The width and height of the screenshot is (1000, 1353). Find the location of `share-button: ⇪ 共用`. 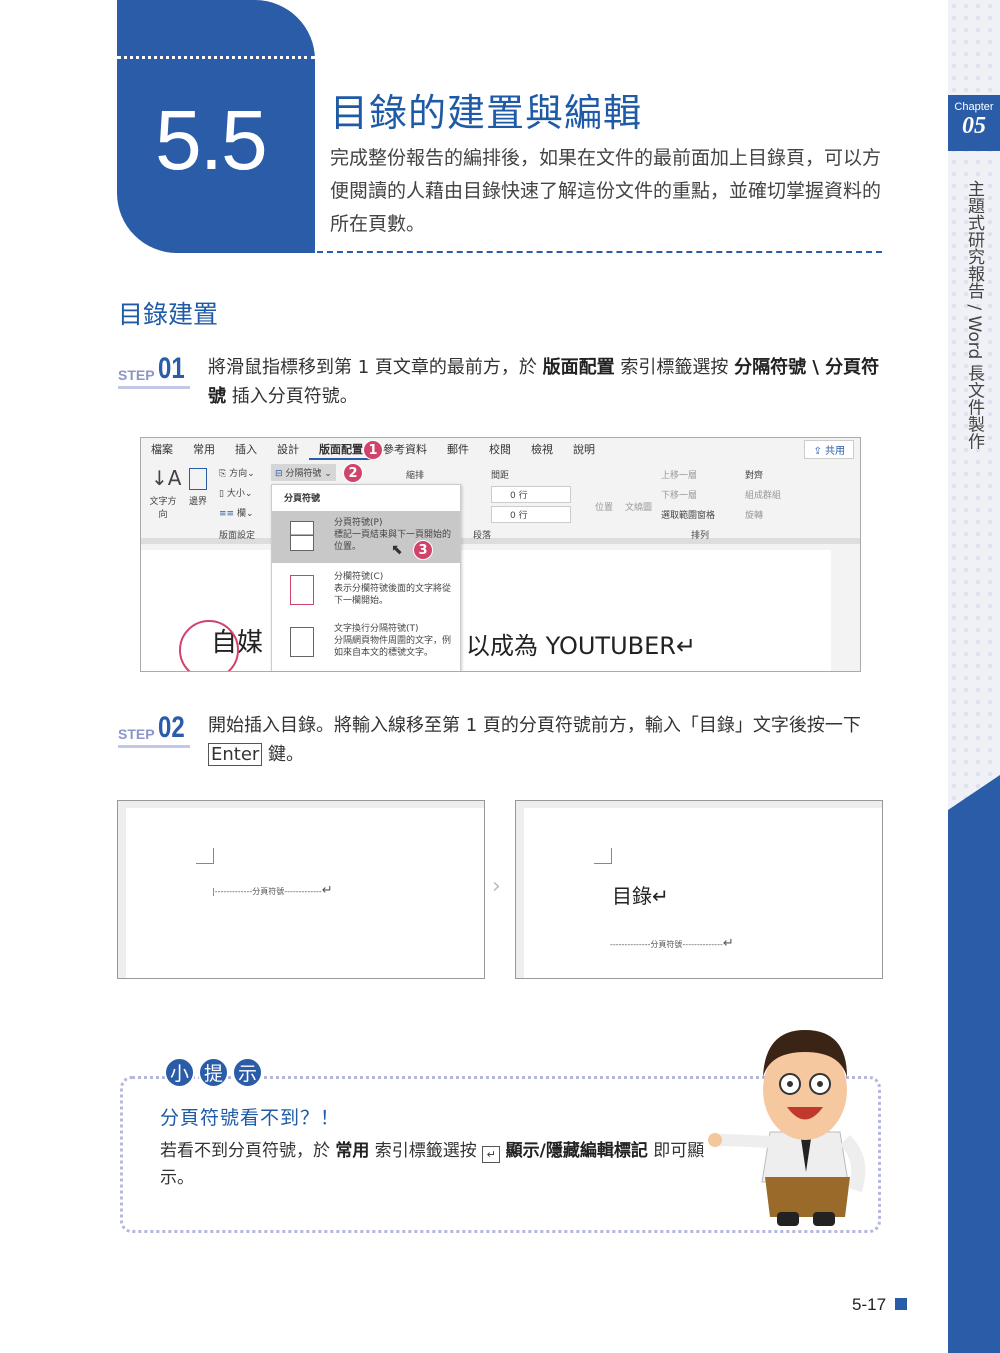

share-button: ⇪ 共用 is located at coordinates (829, 449).